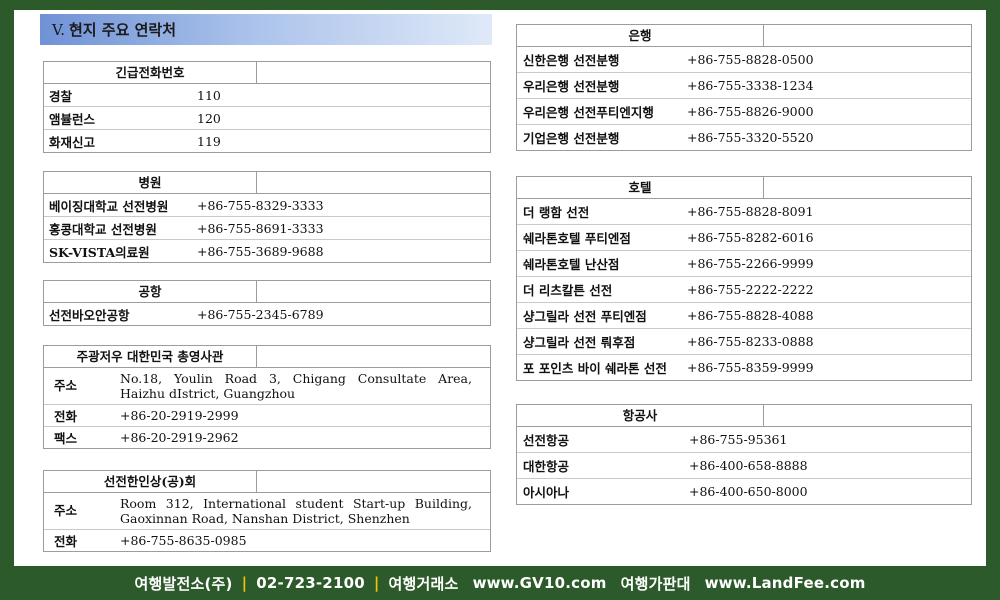 The width and height of the screenshot is (1000, 600). What do you see at coordinates (61, 96) in the screenshot?
I see `contact-name: 경찰` at bounding box center [61, 96].